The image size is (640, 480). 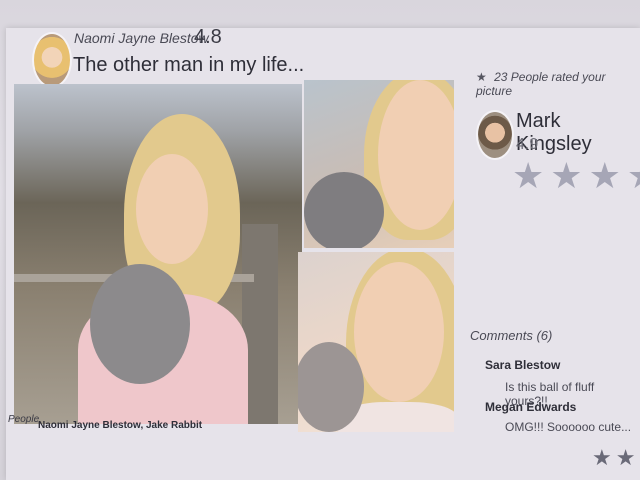 I want to click on comments-header: Comments (6), so click(x=511, y=335).